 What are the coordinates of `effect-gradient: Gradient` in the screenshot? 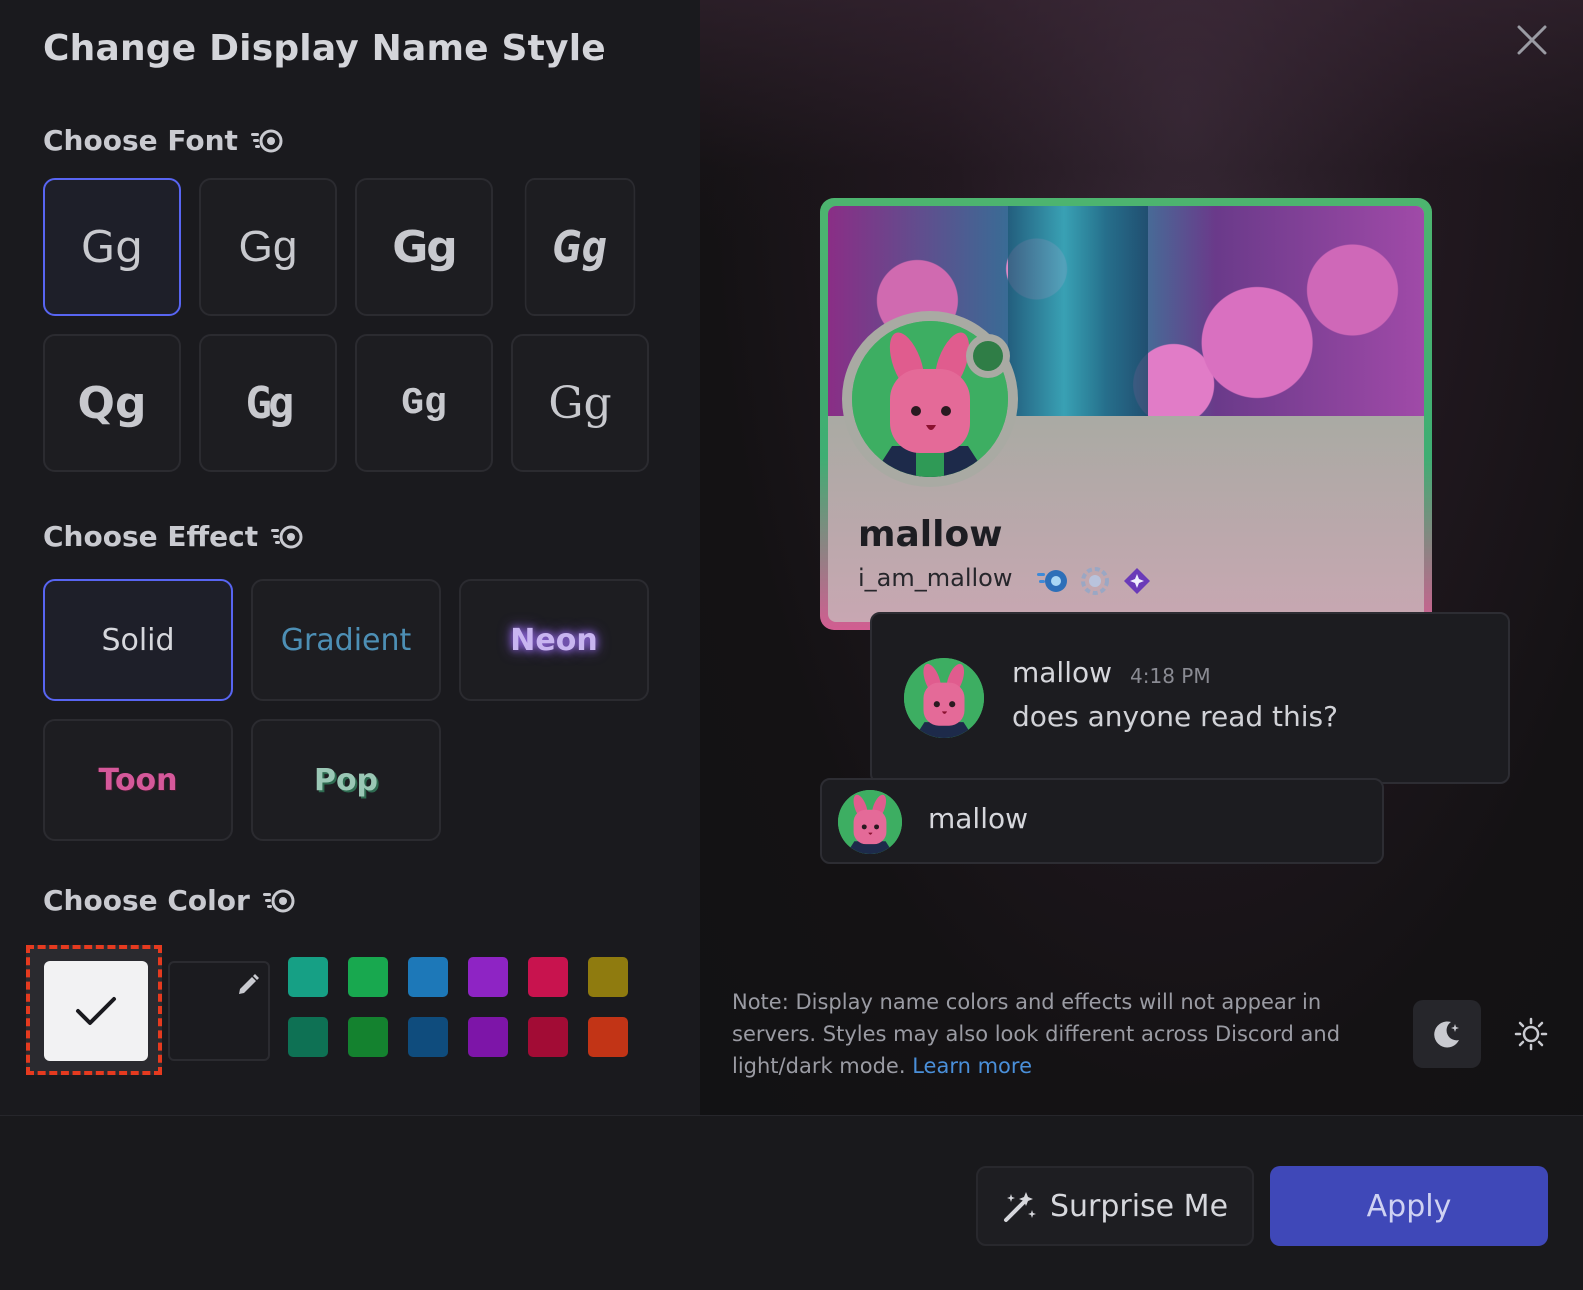 It's located at (346, 640).